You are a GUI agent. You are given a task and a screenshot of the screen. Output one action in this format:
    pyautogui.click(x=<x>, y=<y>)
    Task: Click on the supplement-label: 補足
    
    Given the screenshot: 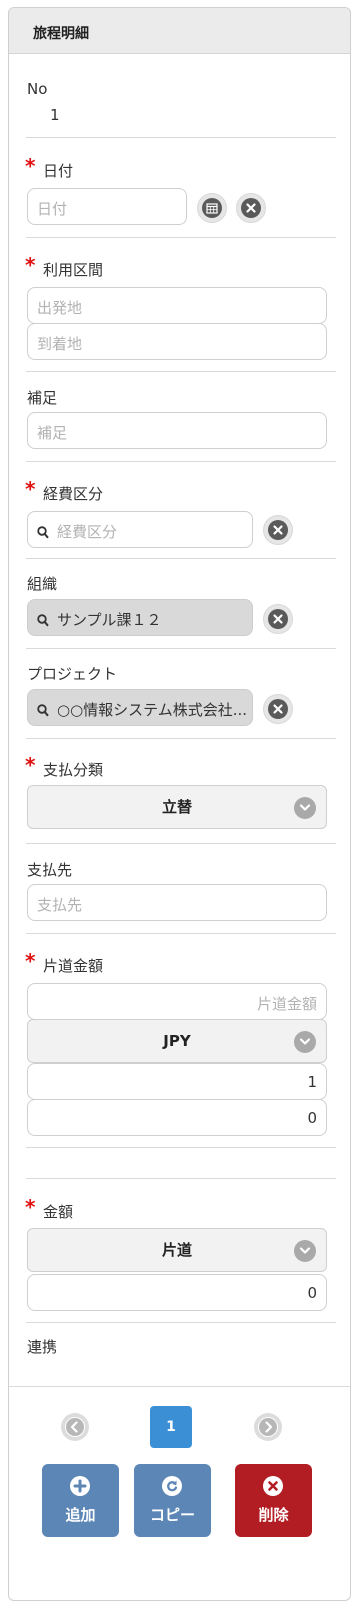 What is the action you would take?
    pyautogui.click(x=42, y=398)
    